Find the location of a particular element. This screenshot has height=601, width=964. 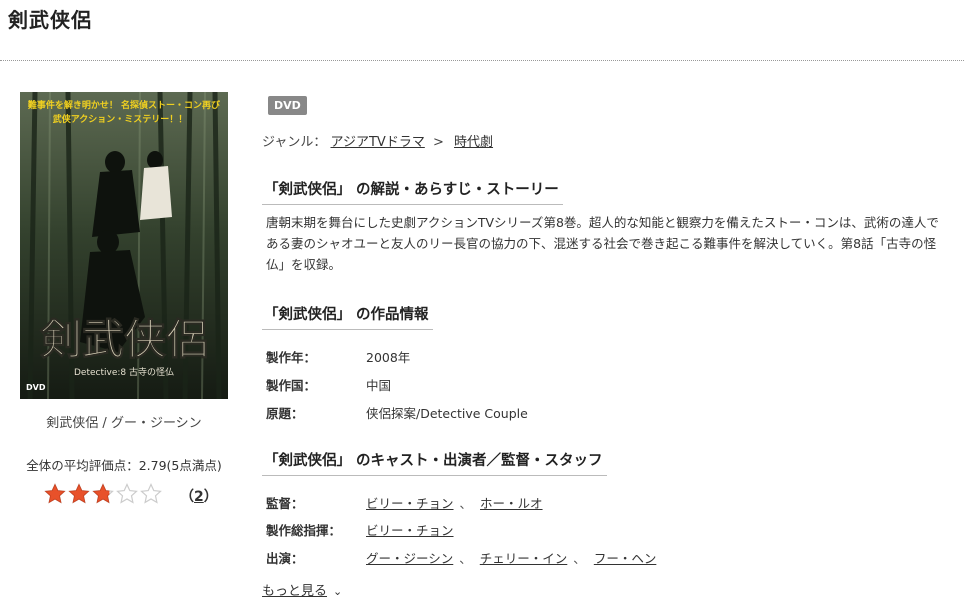

cover-subtitle: Detective:8 古寺の怪仏 is located at coordinates (124, 372).